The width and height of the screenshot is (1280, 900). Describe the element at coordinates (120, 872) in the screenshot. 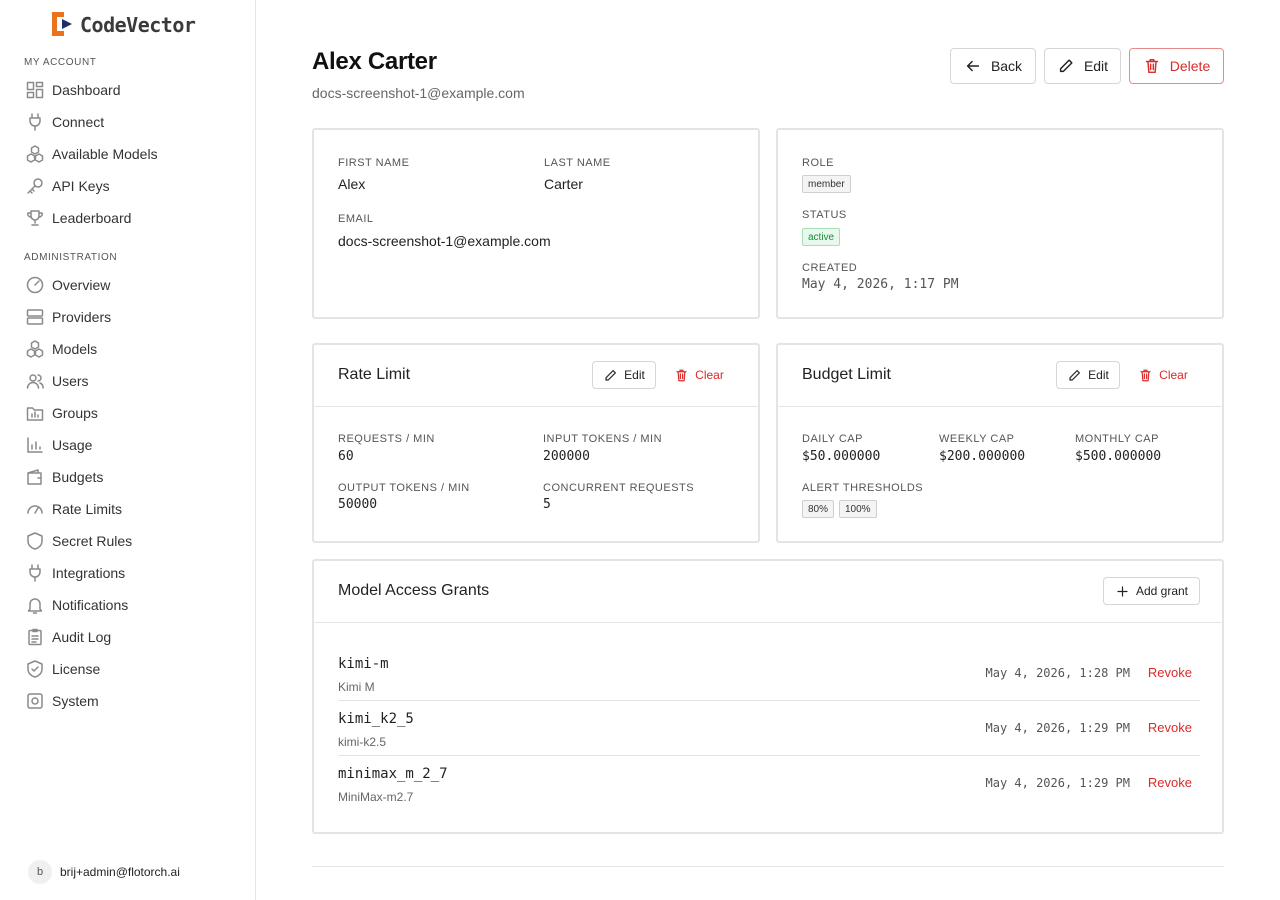

I see `user-email: brij+admin@flotorch.ai` at that location.